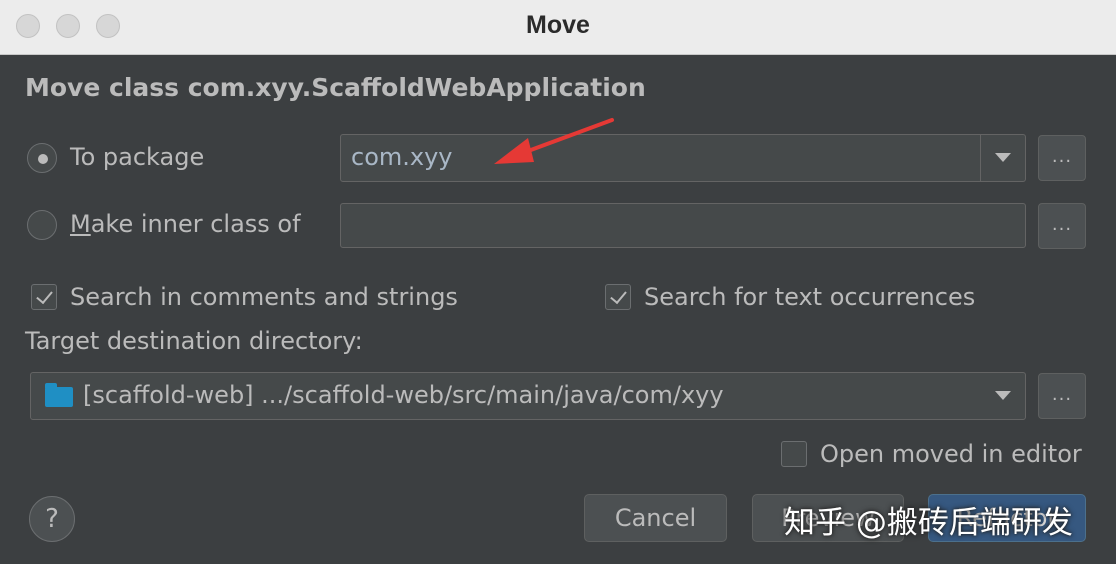  I want to click on target-dir-dropdown-button, so click(1003, 396).